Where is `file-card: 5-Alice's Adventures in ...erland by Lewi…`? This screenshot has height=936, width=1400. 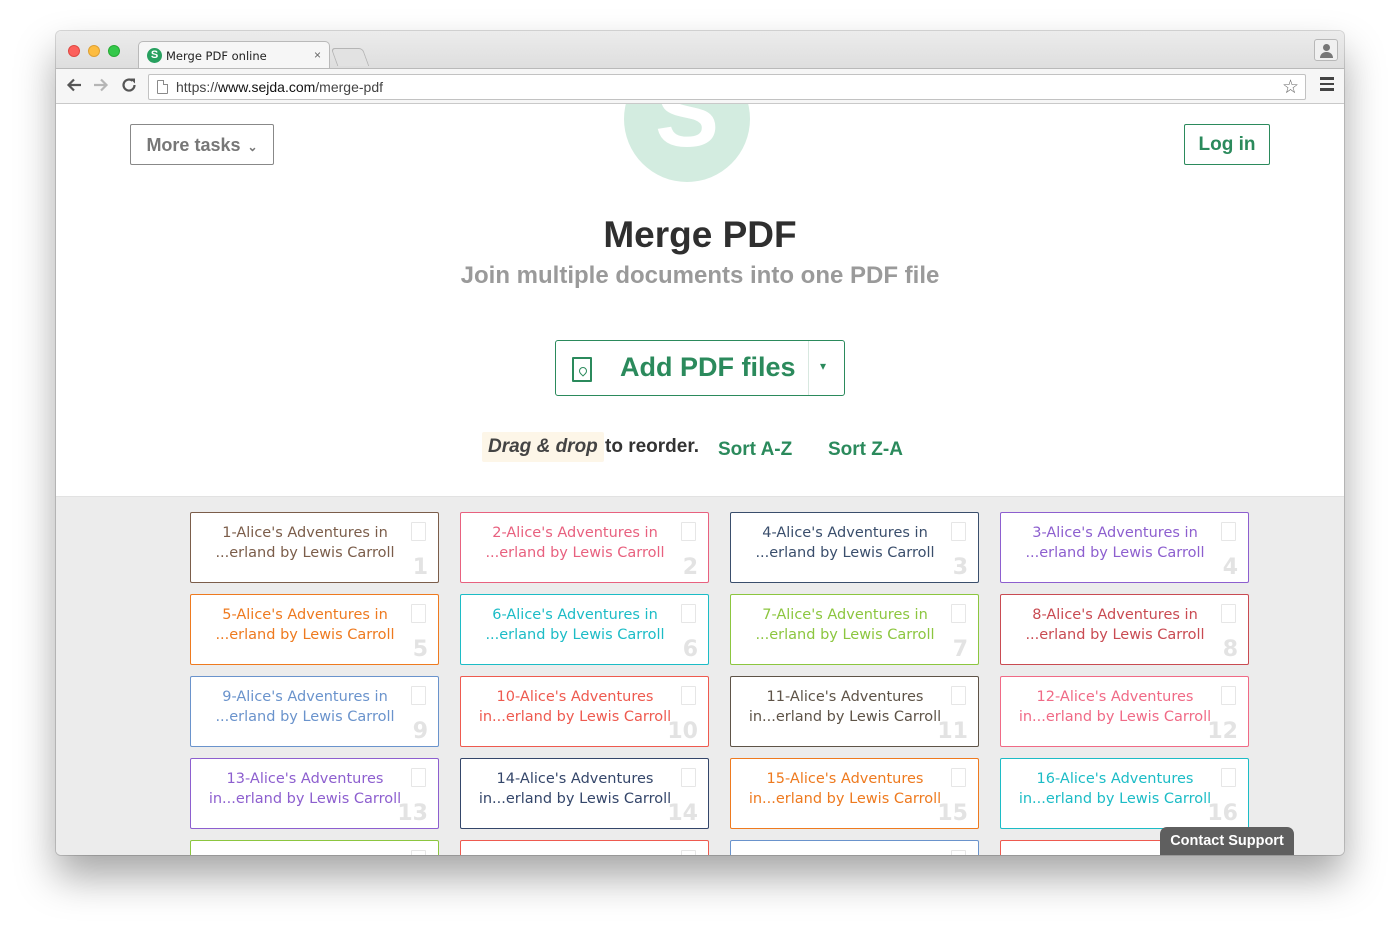 file-card: 5-Alice's Adventures in ...erland by Lewi… is located at coordinates (314, 629).